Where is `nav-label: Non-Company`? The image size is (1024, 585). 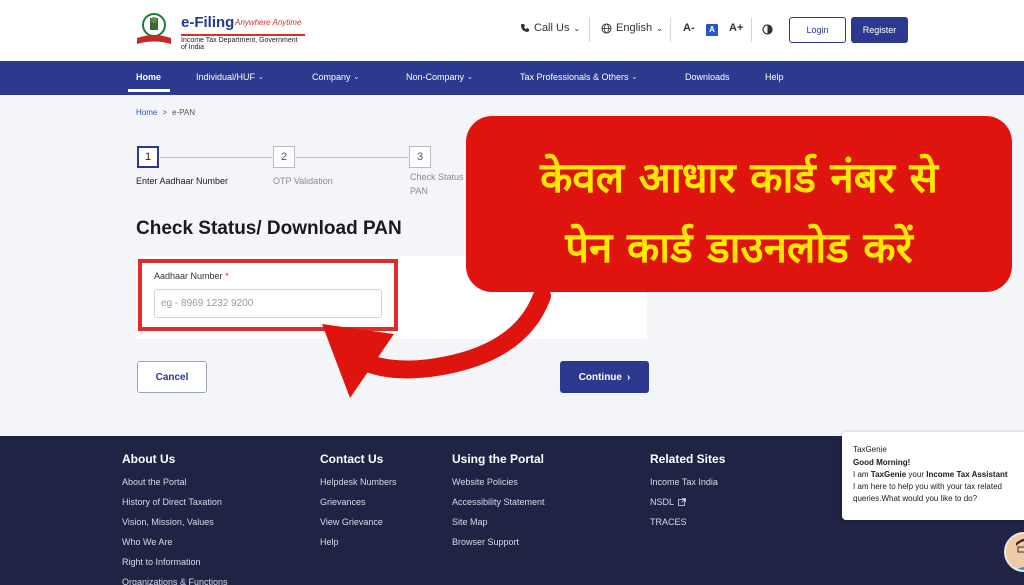 nav-label: Non-Company is located at coordinates (435, 77).